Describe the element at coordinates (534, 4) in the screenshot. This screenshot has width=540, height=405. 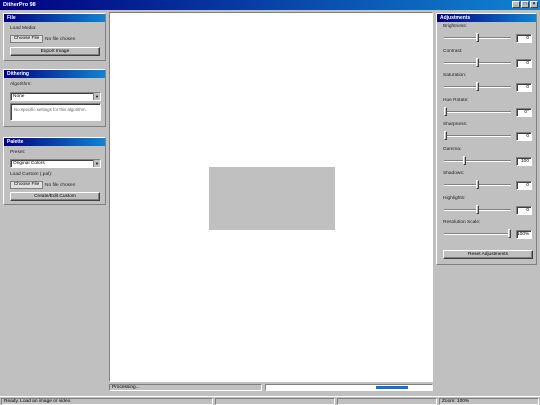
I see `close-button: ×` at that location.